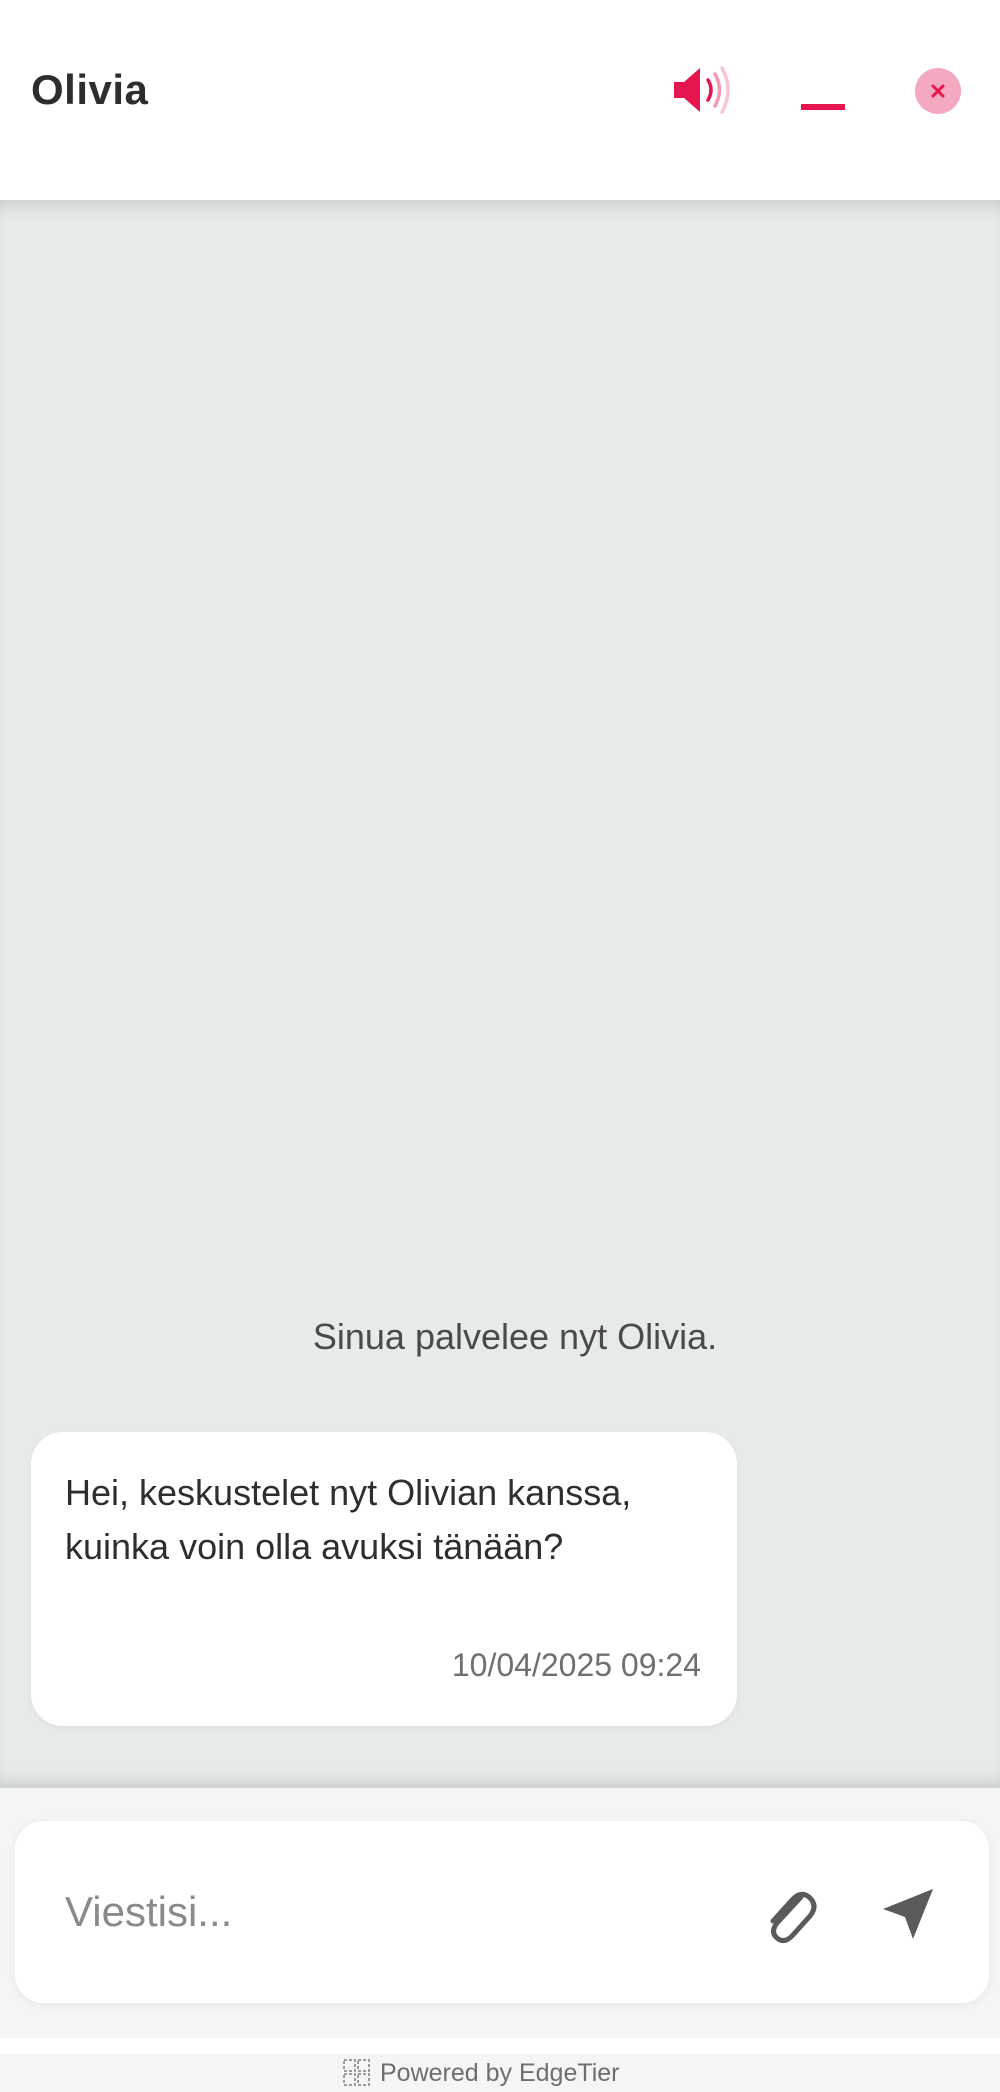 Image resolution: width=1000 pixels, height=2092 pixels. I want to click on speaker-volume-icon, so click(702, 90).